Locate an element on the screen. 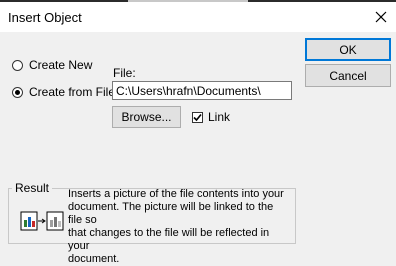  checkmark-icon is located at coordinates (197, 117).